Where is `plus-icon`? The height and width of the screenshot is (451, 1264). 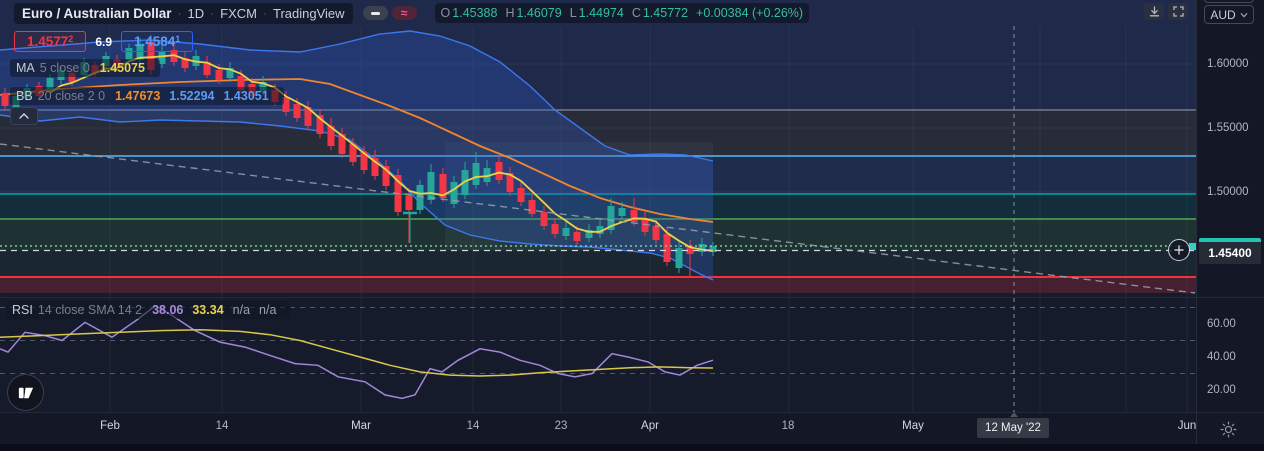 plus-icon is located at coordinates (1179, 250).